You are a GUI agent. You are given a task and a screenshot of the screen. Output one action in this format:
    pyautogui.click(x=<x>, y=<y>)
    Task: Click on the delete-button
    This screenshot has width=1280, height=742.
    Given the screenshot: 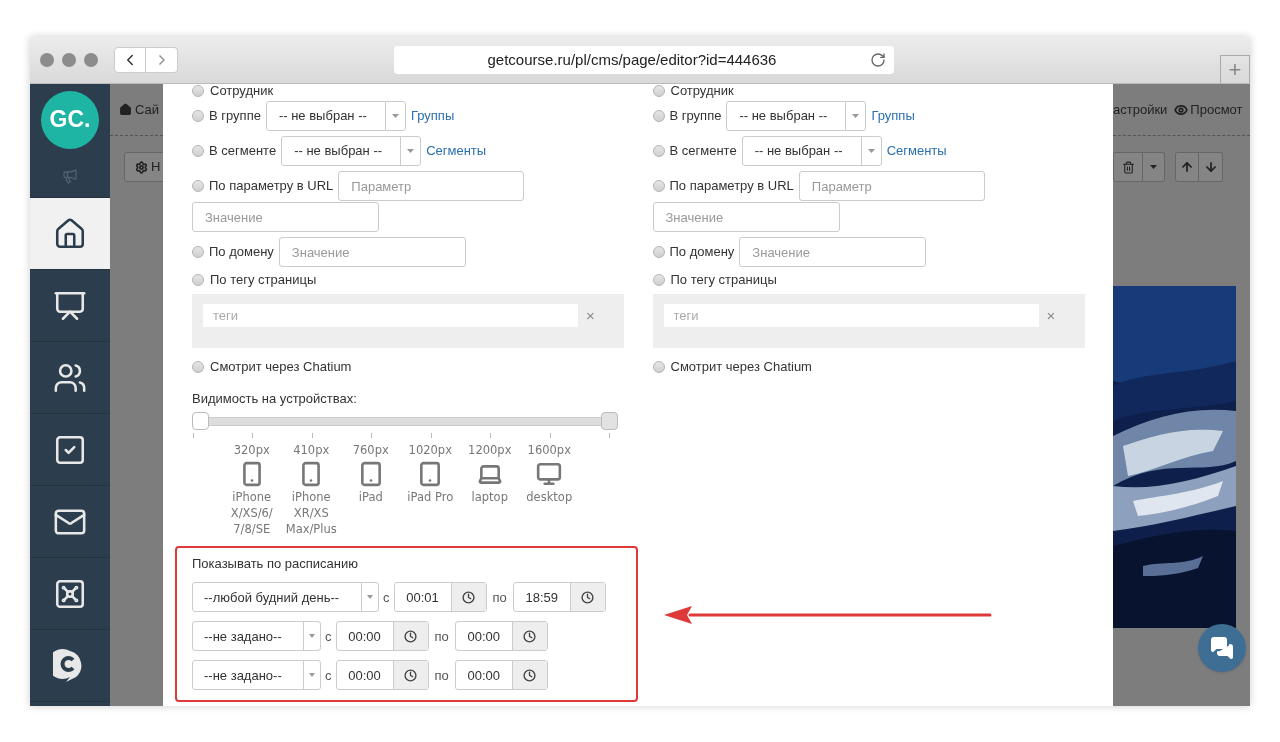 What is the action you would take?
    pyautogui.click(x=1128, y=167)
    